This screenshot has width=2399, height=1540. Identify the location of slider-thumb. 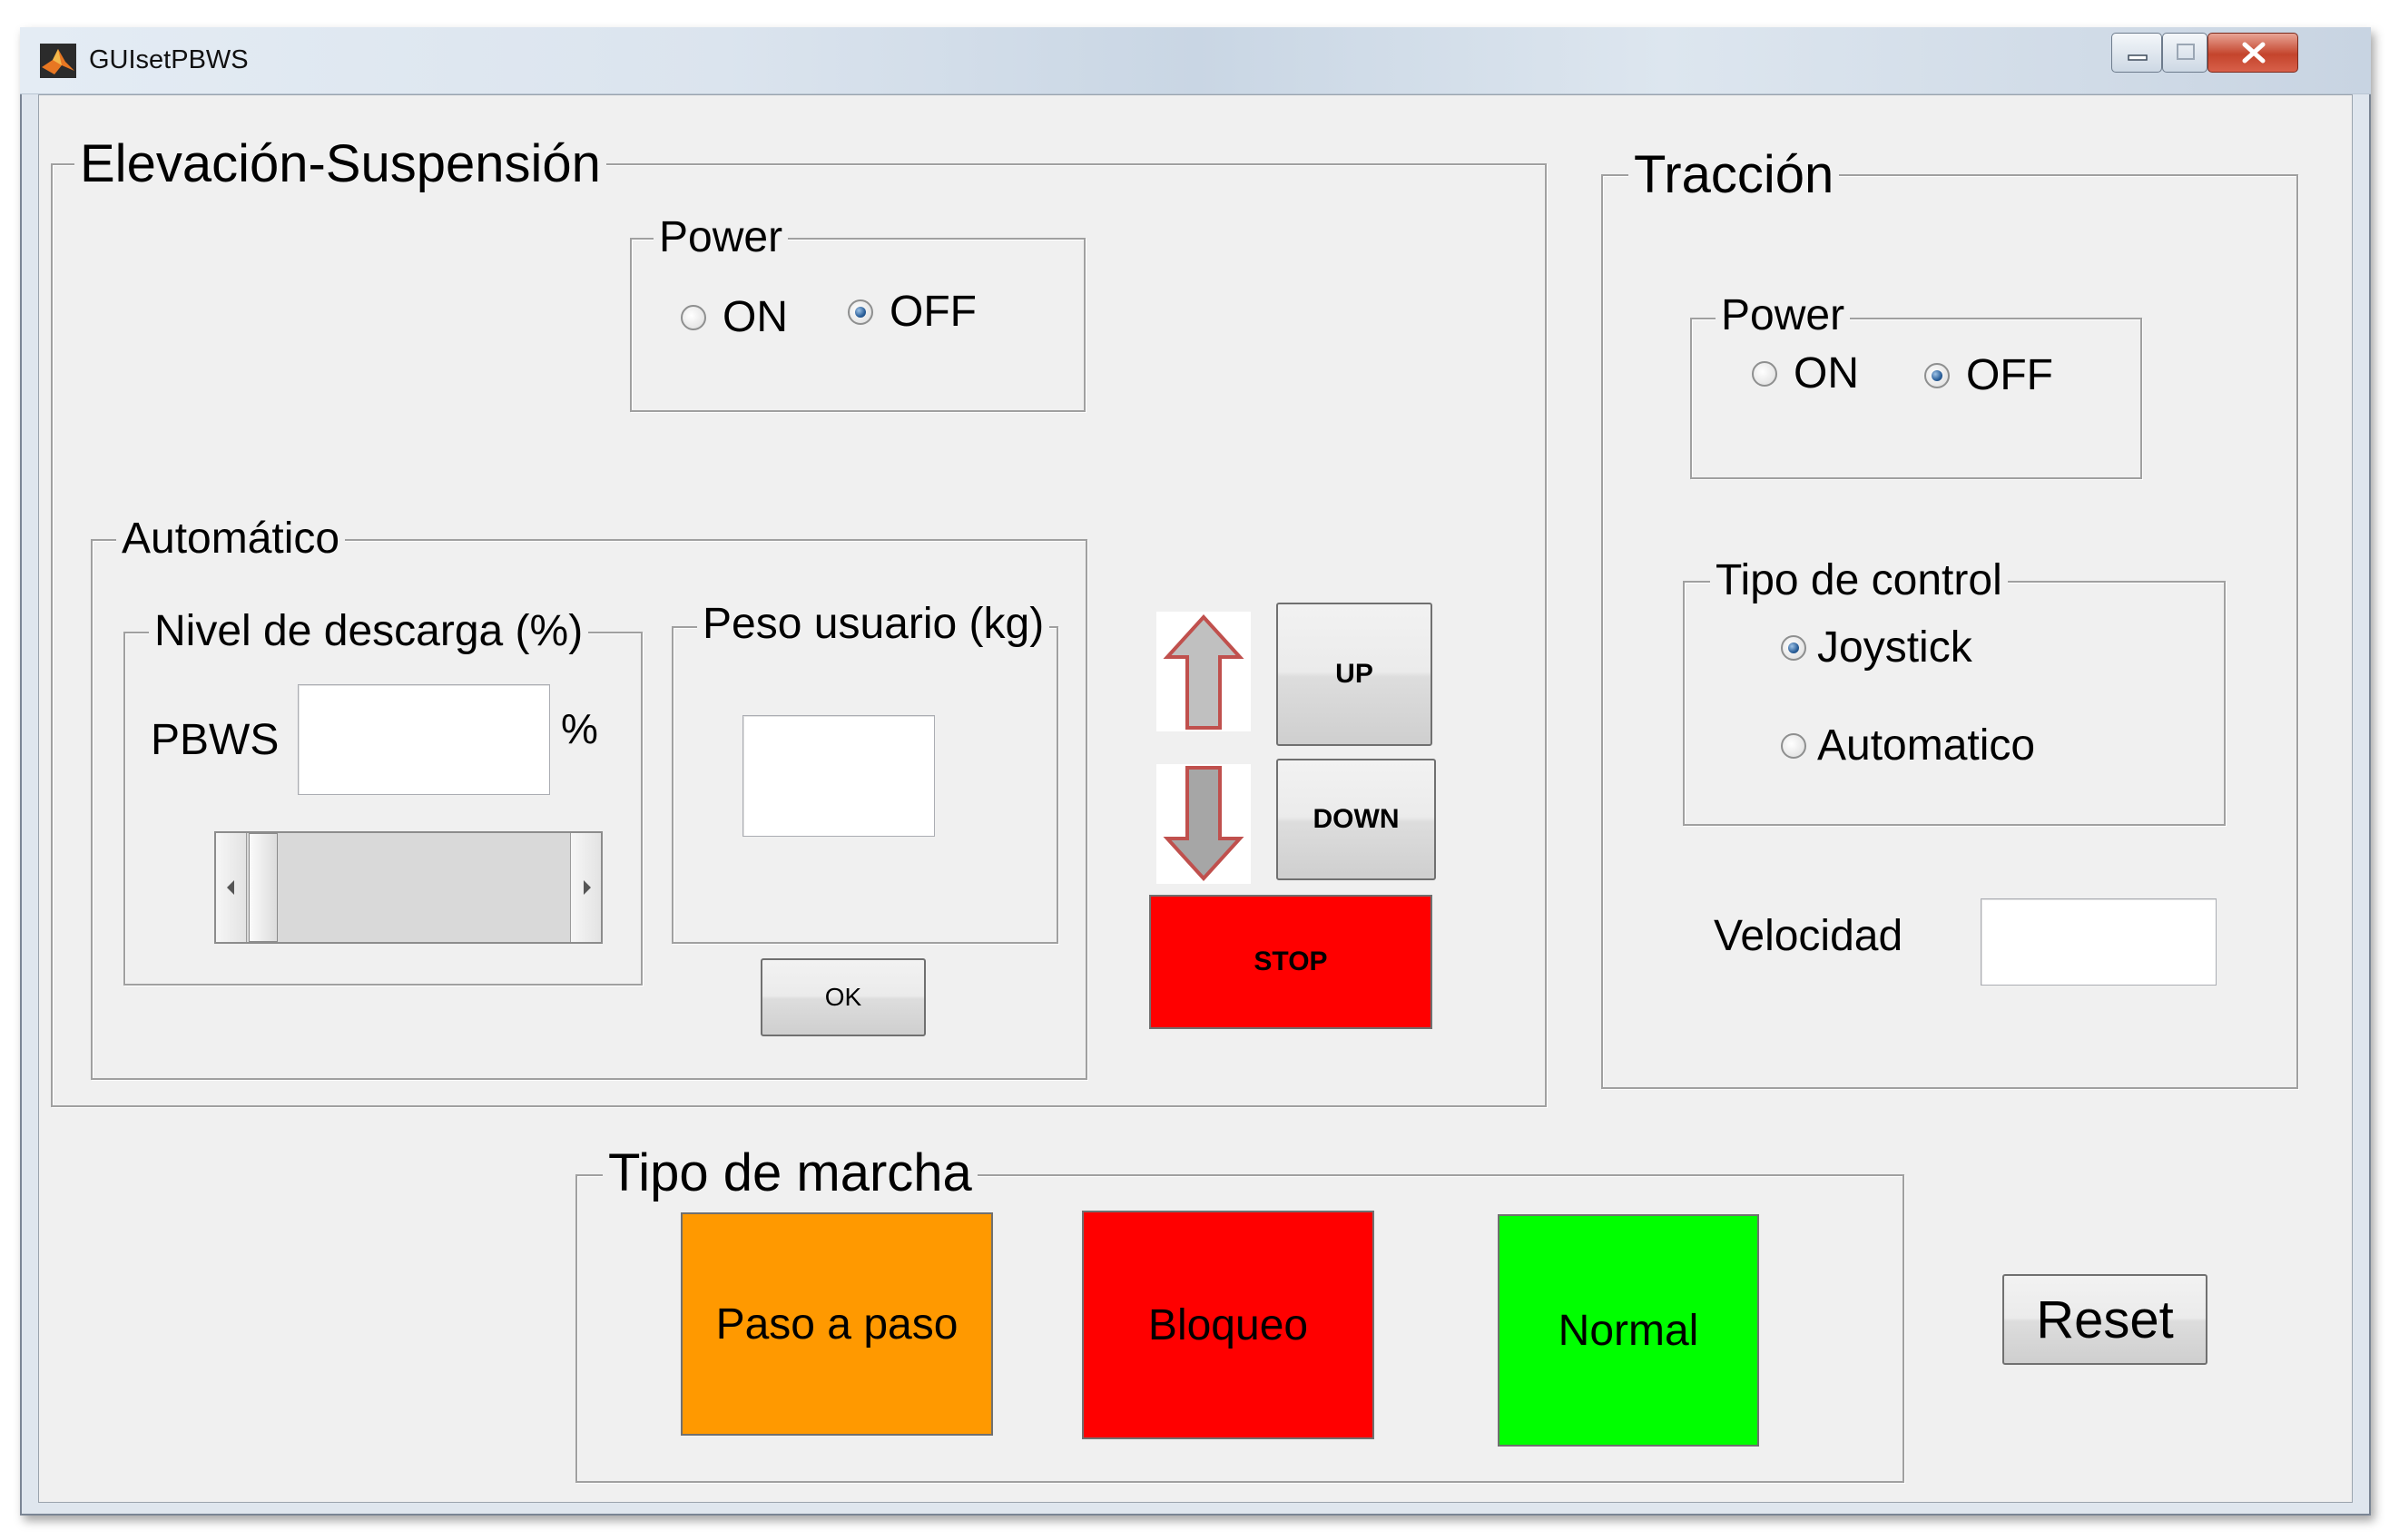
(263, 887).